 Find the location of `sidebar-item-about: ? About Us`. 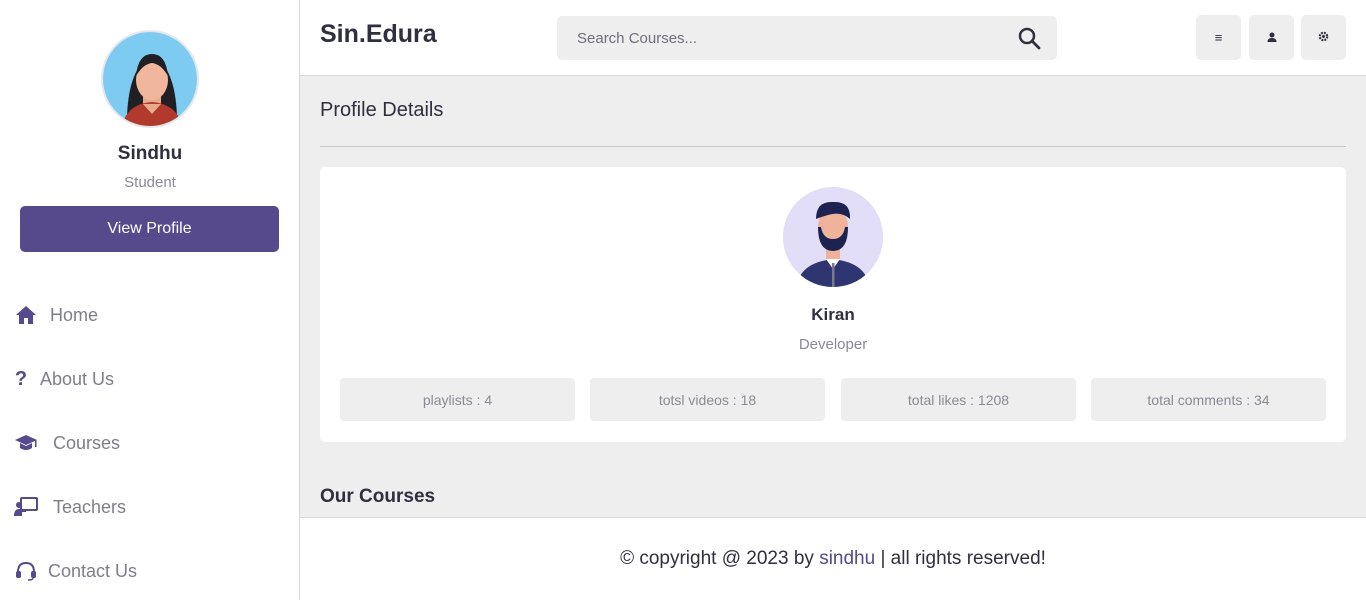

sidebar-item-about: ? About Us is located at coordinates (64, 379).